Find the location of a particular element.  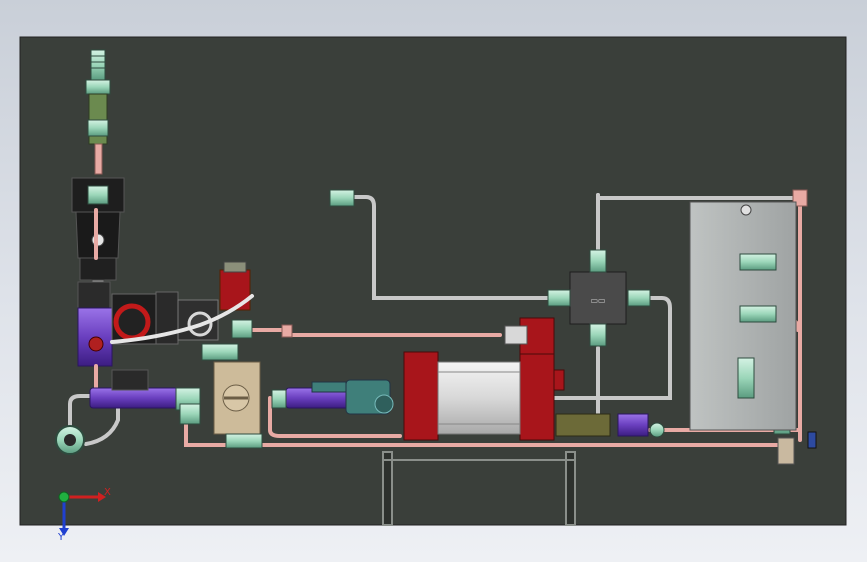

drain-valve is located at coordinates (583, 425).